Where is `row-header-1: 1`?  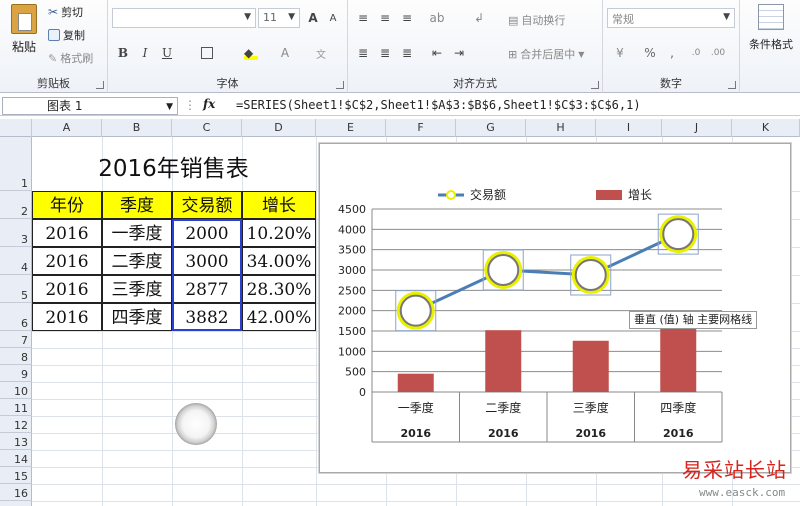
row-header-1: 1 is located at coordinates (16, 164).